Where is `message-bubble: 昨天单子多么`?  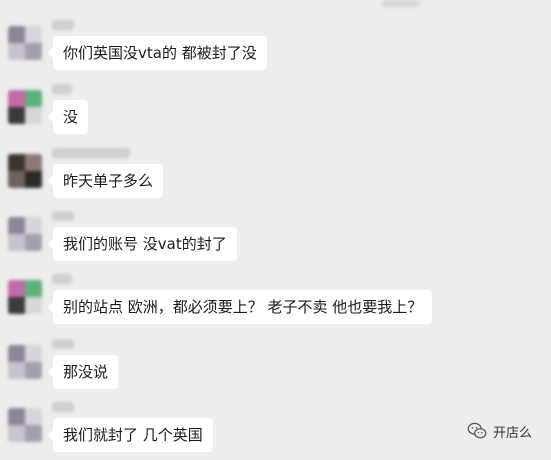
message-bubble: 昨天单子多么 is located at coordinates (105, 181).